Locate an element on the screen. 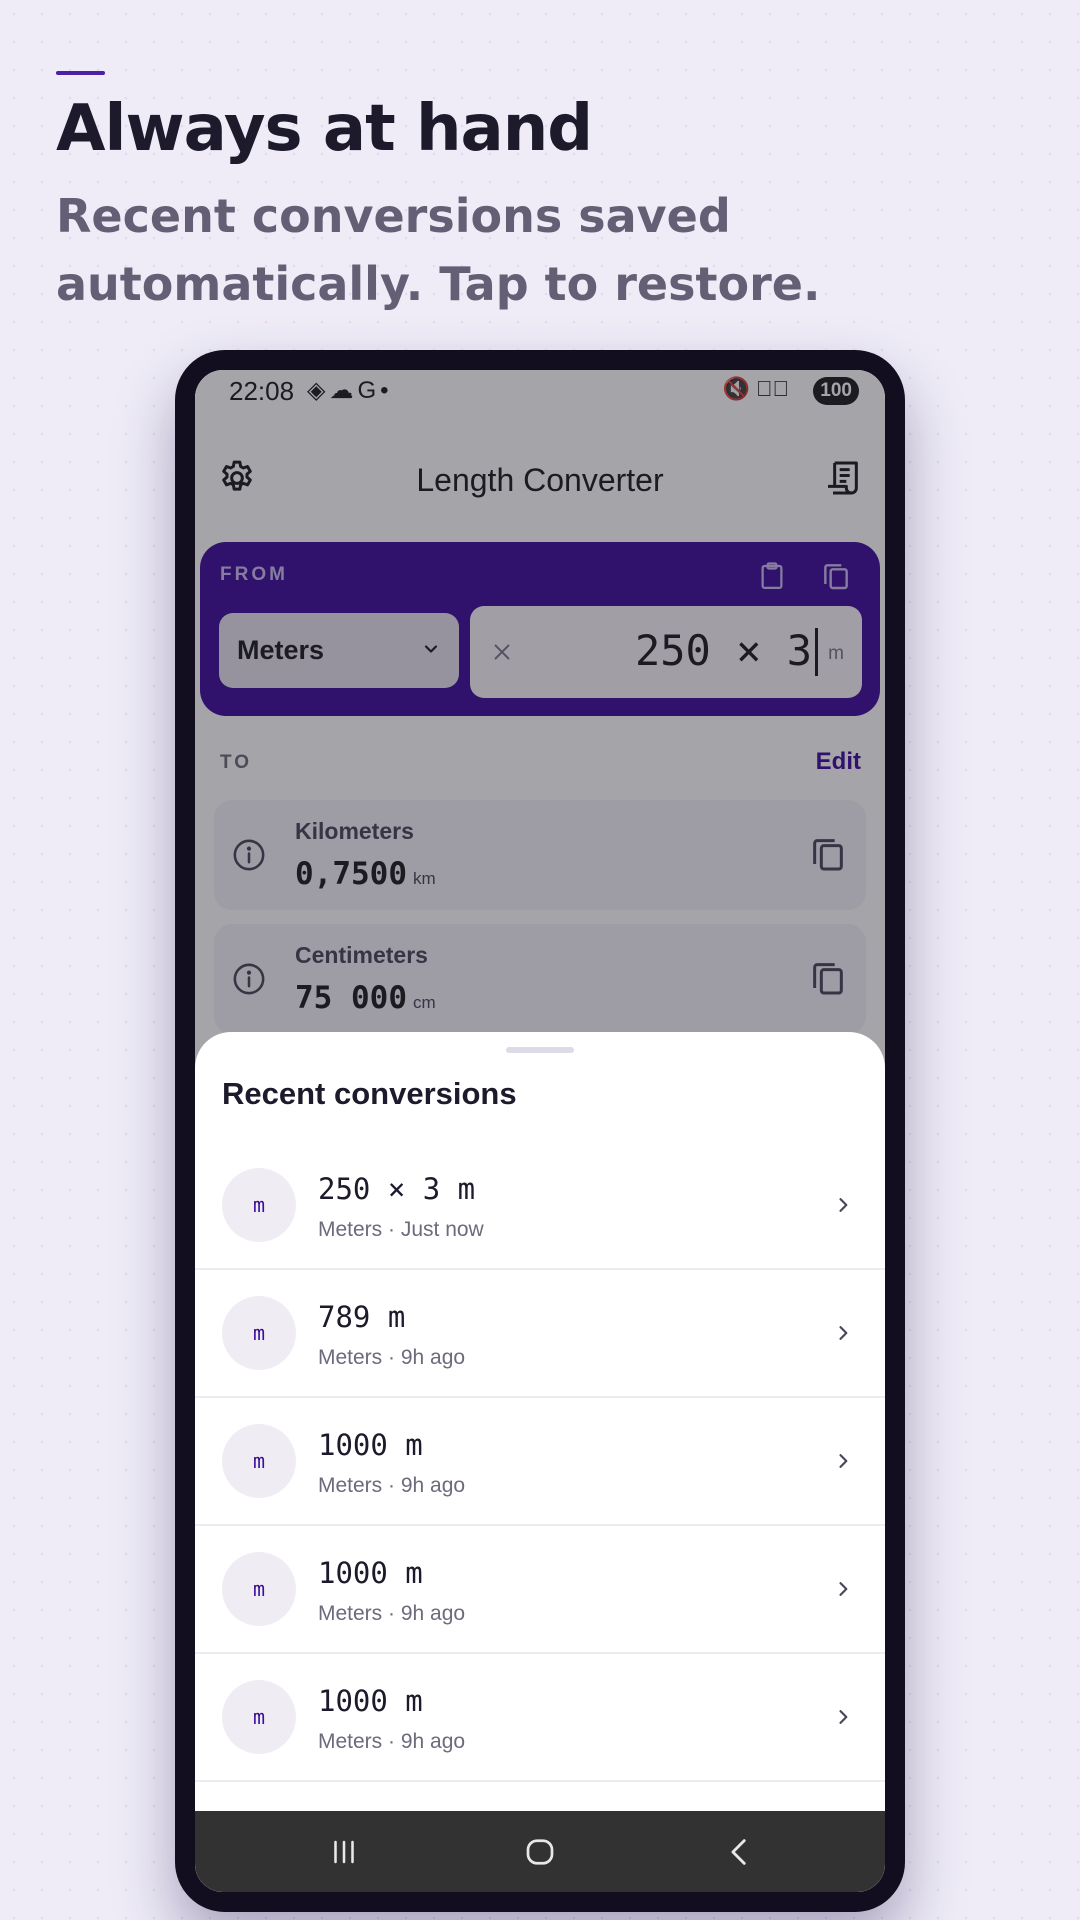 The image size is (1080, 1920). recents-icon is located at coordinates (344, 1852).